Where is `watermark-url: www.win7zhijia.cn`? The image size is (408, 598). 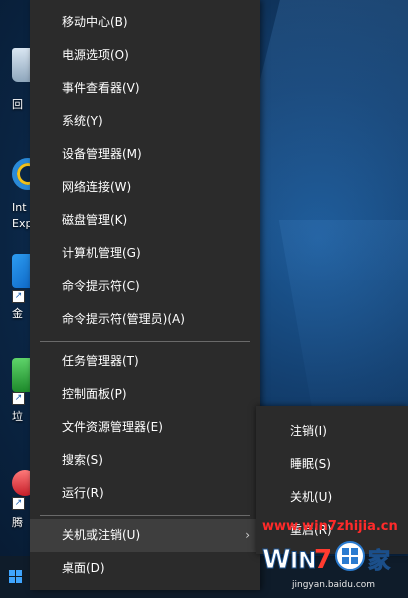
watermark-url: www.win7zhijia.cn is located at coordinates (330, 526).